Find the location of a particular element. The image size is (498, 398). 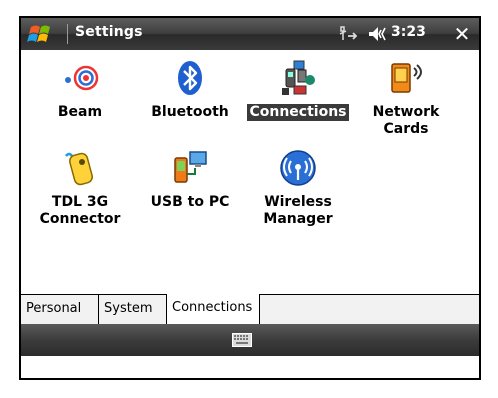

settings-item-beam: Beam is located at coordinates (80, 89).